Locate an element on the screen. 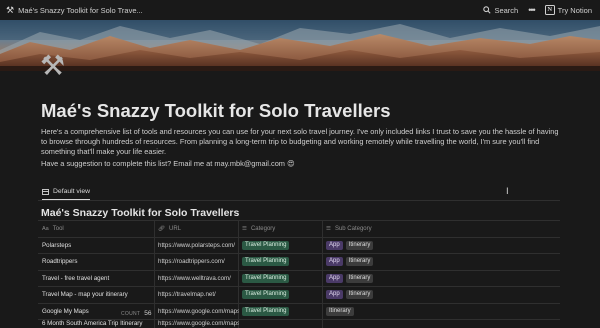 The width and height of the screenshot is (600, 328). tool-cell: Travel Map - map your itinerary is located at coordinates (98, 295).